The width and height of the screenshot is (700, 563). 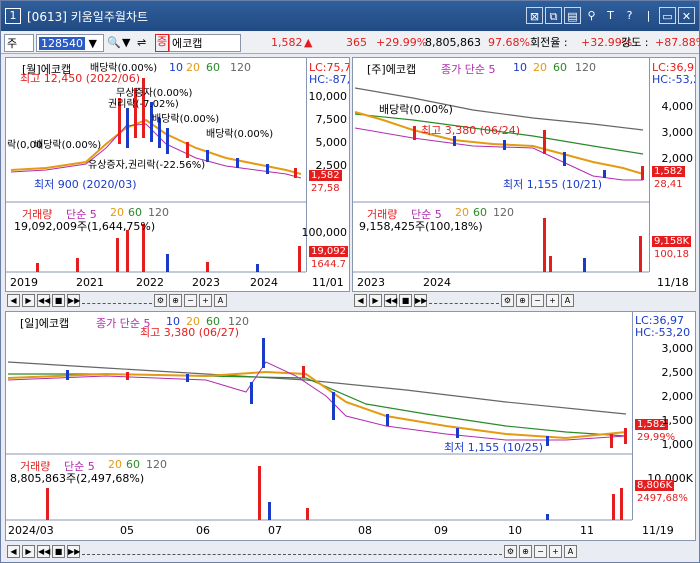 I want to click on weekly-hc: HC:-53,2, so click(x=674, y=79).